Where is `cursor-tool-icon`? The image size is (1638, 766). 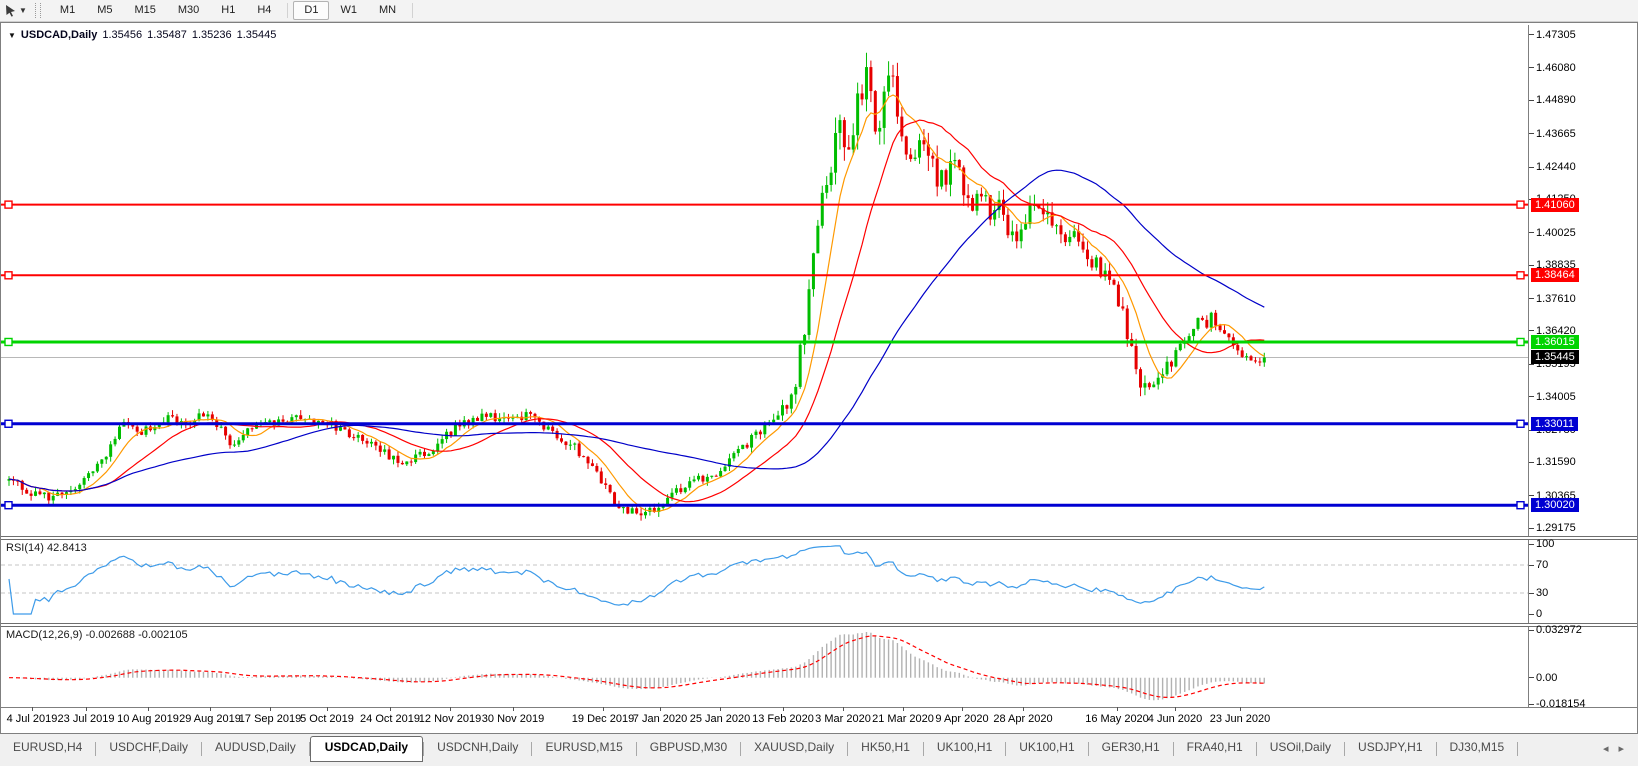 cursor-tool-icon is located at coordinates (10, 11).